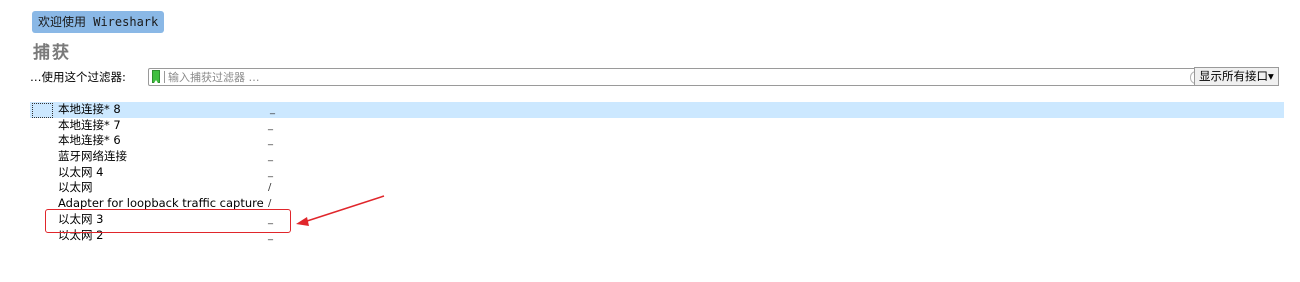 The width and height of the screenshot is (1300, 282). Describe the element at coordinates (92, 156) in the screenshot. I see `interface-name: 蓝牙网络连接` at that location.